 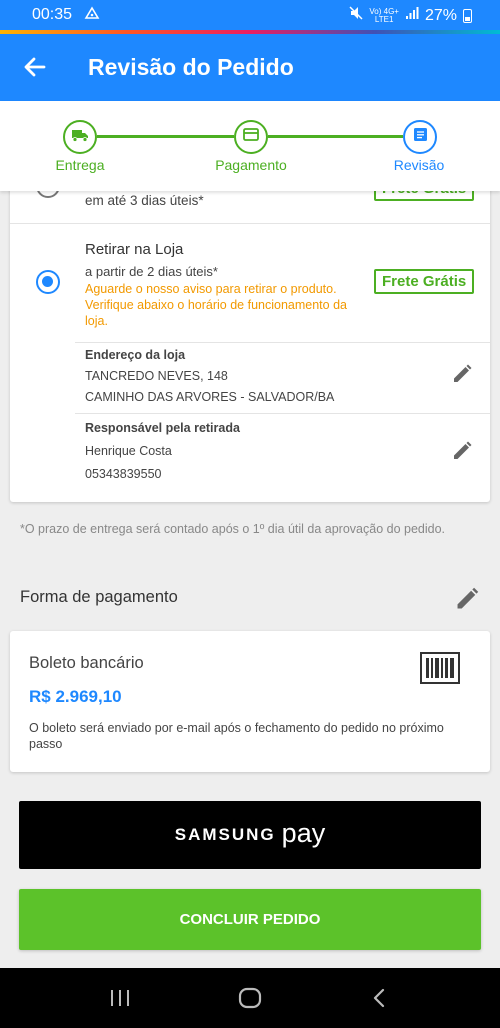 I want to click on step-pagamento, so click(x=251, y=137).